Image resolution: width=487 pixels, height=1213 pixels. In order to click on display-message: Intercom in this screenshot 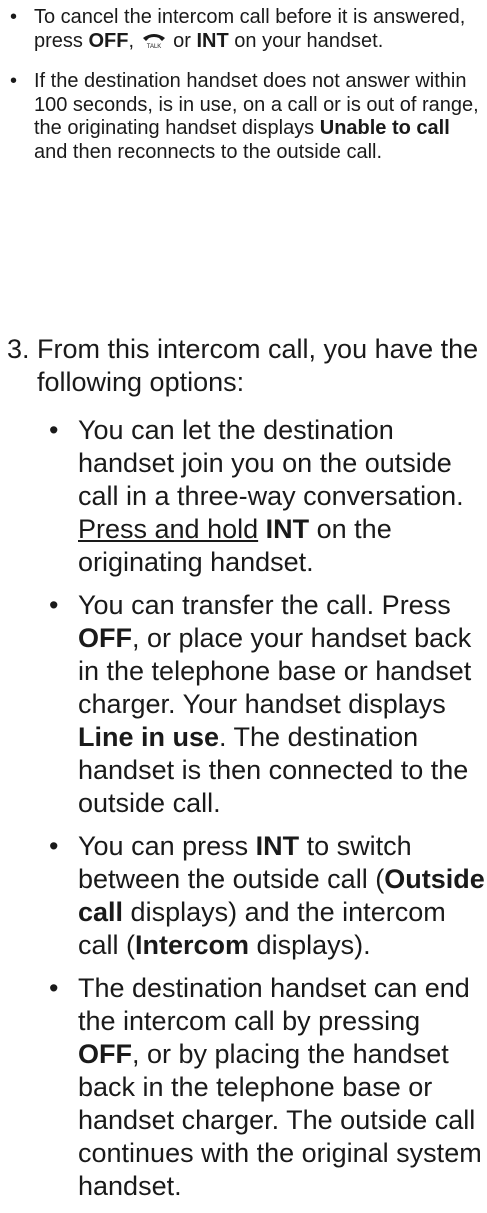, I will do `click(192, 945)`.